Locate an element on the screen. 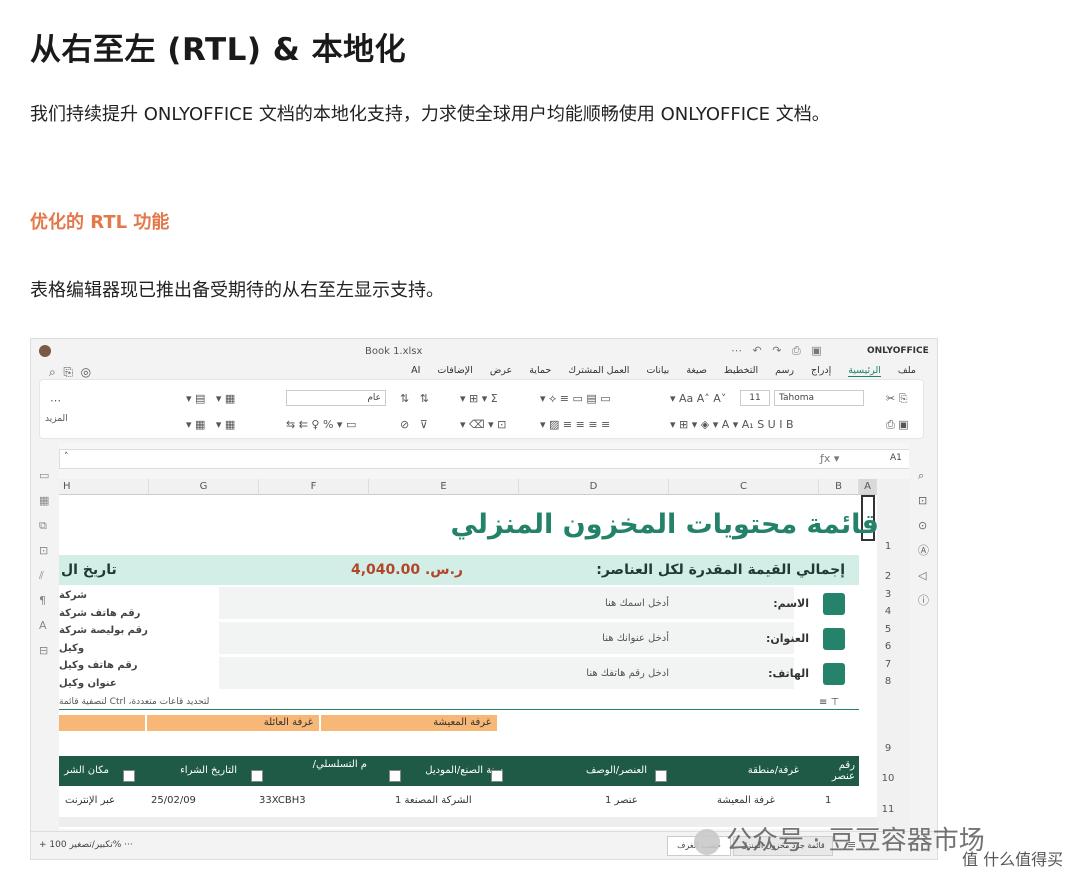 The width and height of the screenshot is (1080, 881). tab-protection: حماية is located at coordinates (540, 371).